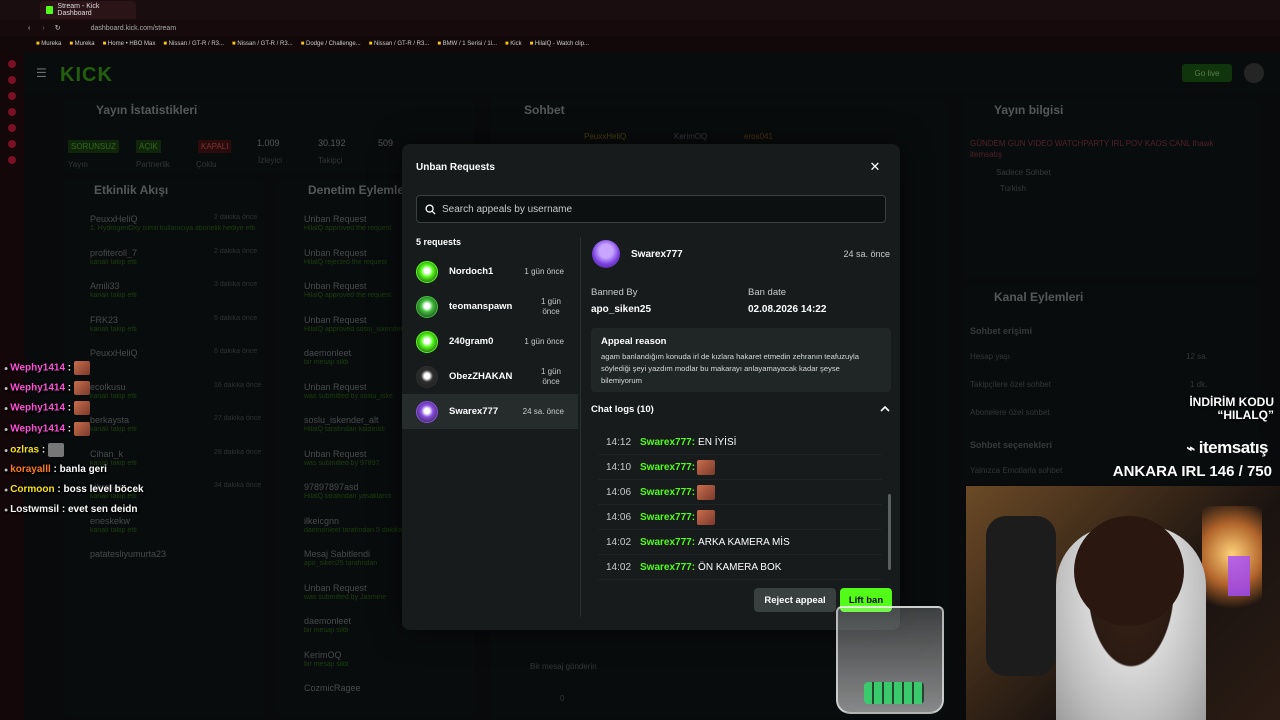 The image size is (1280, 720). What do you see at coordinates (43, 28) in the screenshot?
I see `forward-icon: ›` at bounding box center [43, 28].